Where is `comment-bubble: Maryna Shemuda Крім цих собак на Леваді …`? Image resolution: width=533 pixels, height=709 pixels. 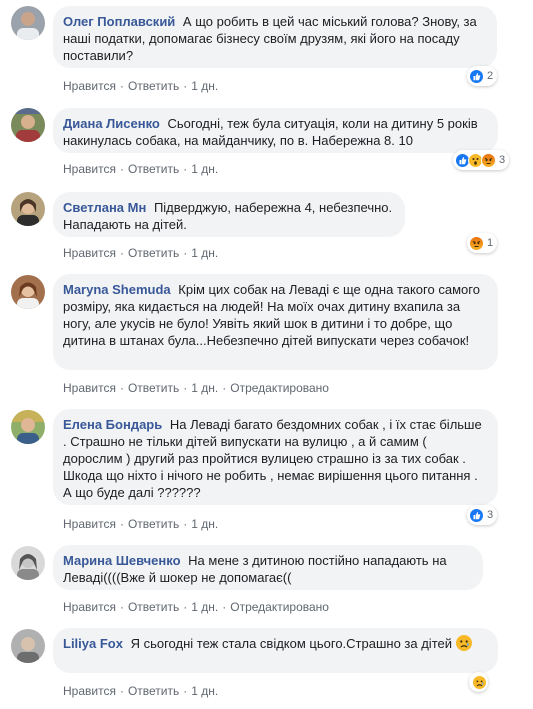
comment-bubble: Maryna Shemuda Крім цих собак на Леваді … is located at coordinates (275, 322).